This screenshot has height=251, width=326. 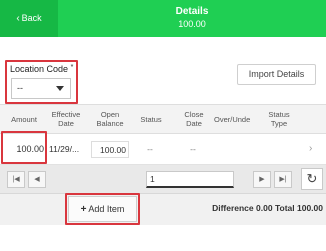 I want to click on last-page-icon: ▶|, so click(x=283, y=179).